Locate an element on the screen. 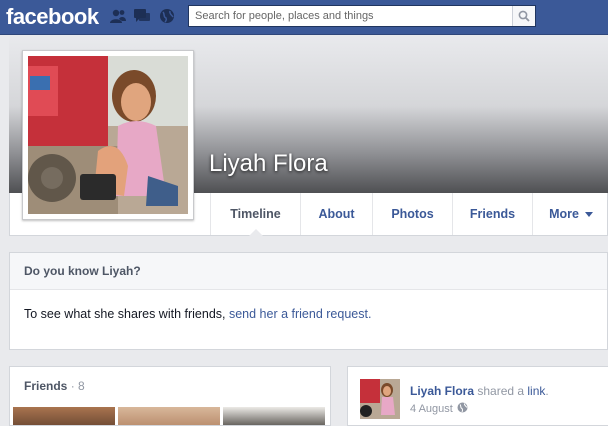 Image resolution: width=608 pixels, height=426 pixels. tab-timeline: Timeline is located at coordinates (255, 214).